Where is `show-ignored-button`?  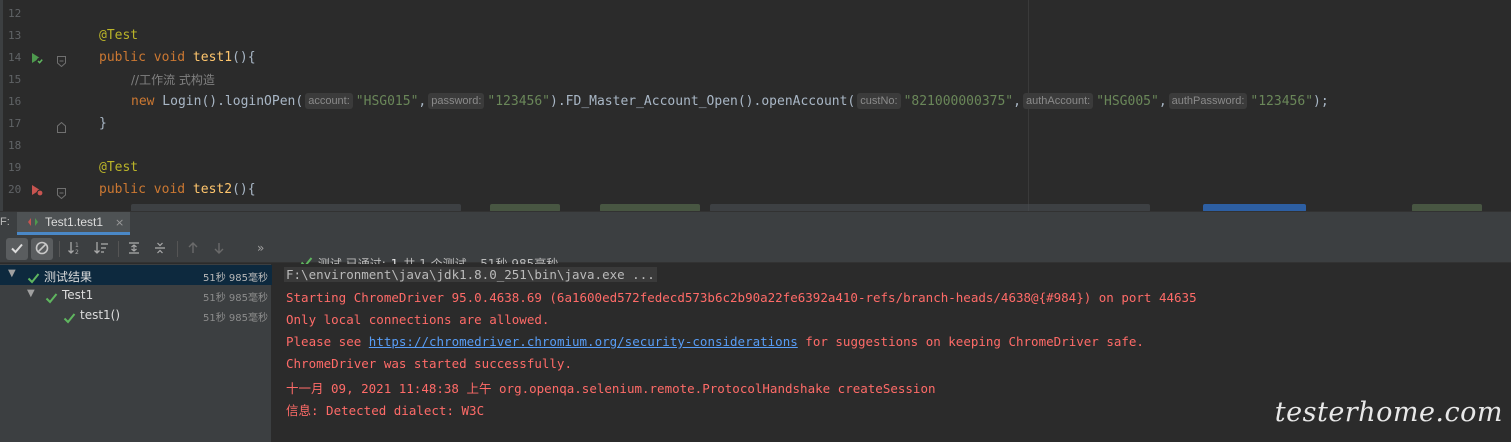 show-ignored-button is located at coordinates (42, 249).